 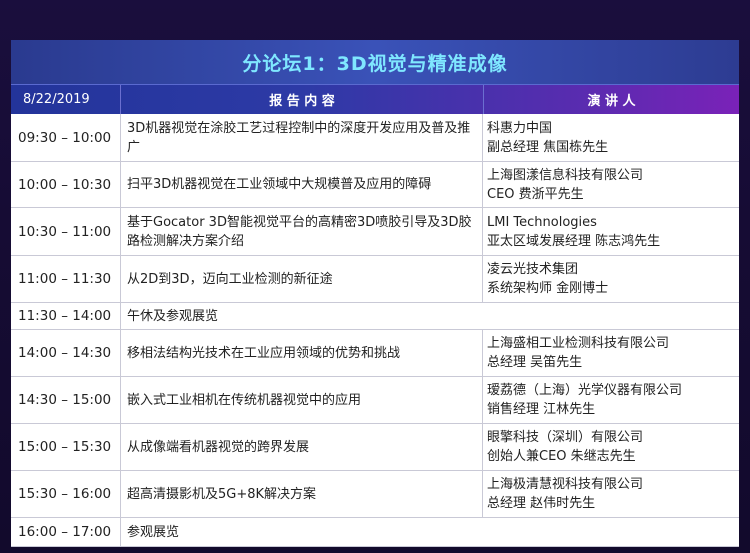 I want to click on speaker-org: 眼擎科技（深圳）有限公司, so click(x=565, y=437).